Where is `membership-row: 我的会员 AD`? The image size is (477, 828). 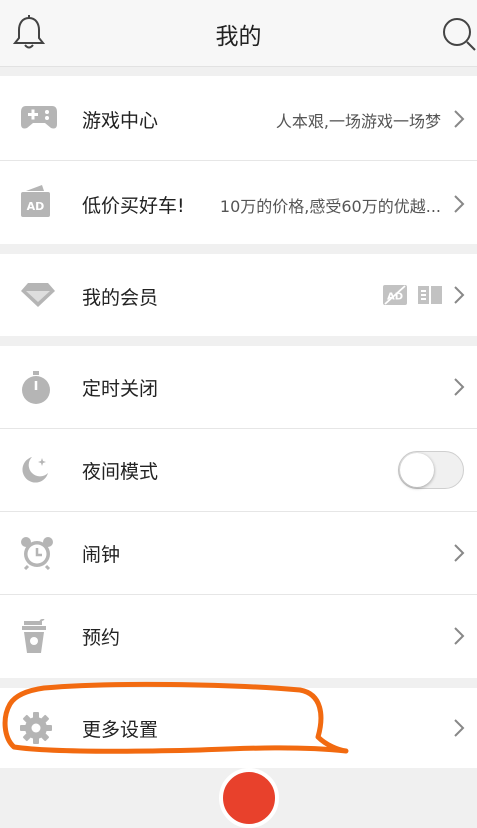
membership-row: 我的会员 AD is located at coordinates (238, 295).